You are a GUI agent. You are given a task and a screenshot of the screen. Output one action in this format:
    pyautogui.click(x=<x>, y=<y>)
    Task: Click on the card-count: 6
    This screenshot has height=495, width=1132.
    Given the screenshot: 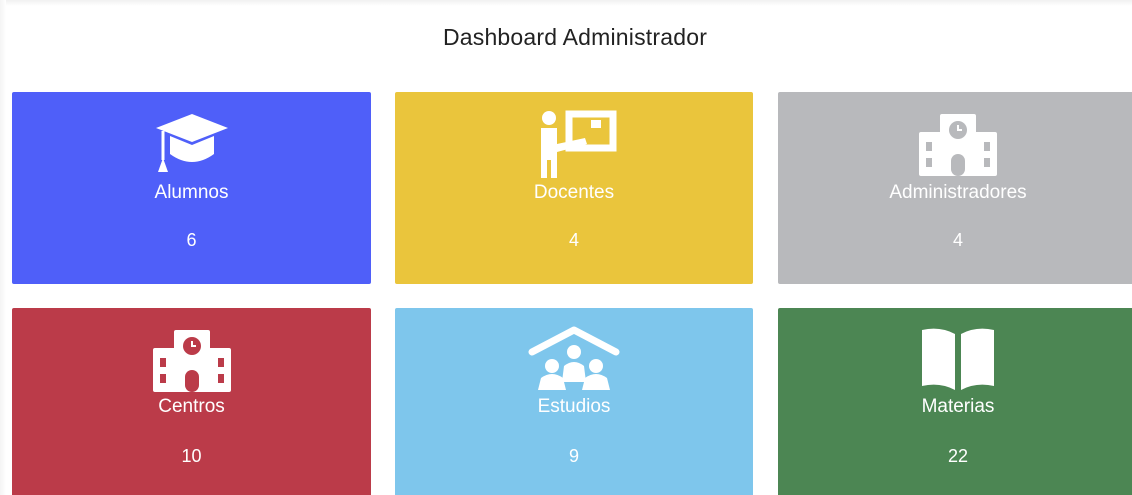 What is the action you would take?
    pyautogui.click(x=191, y=240)
    